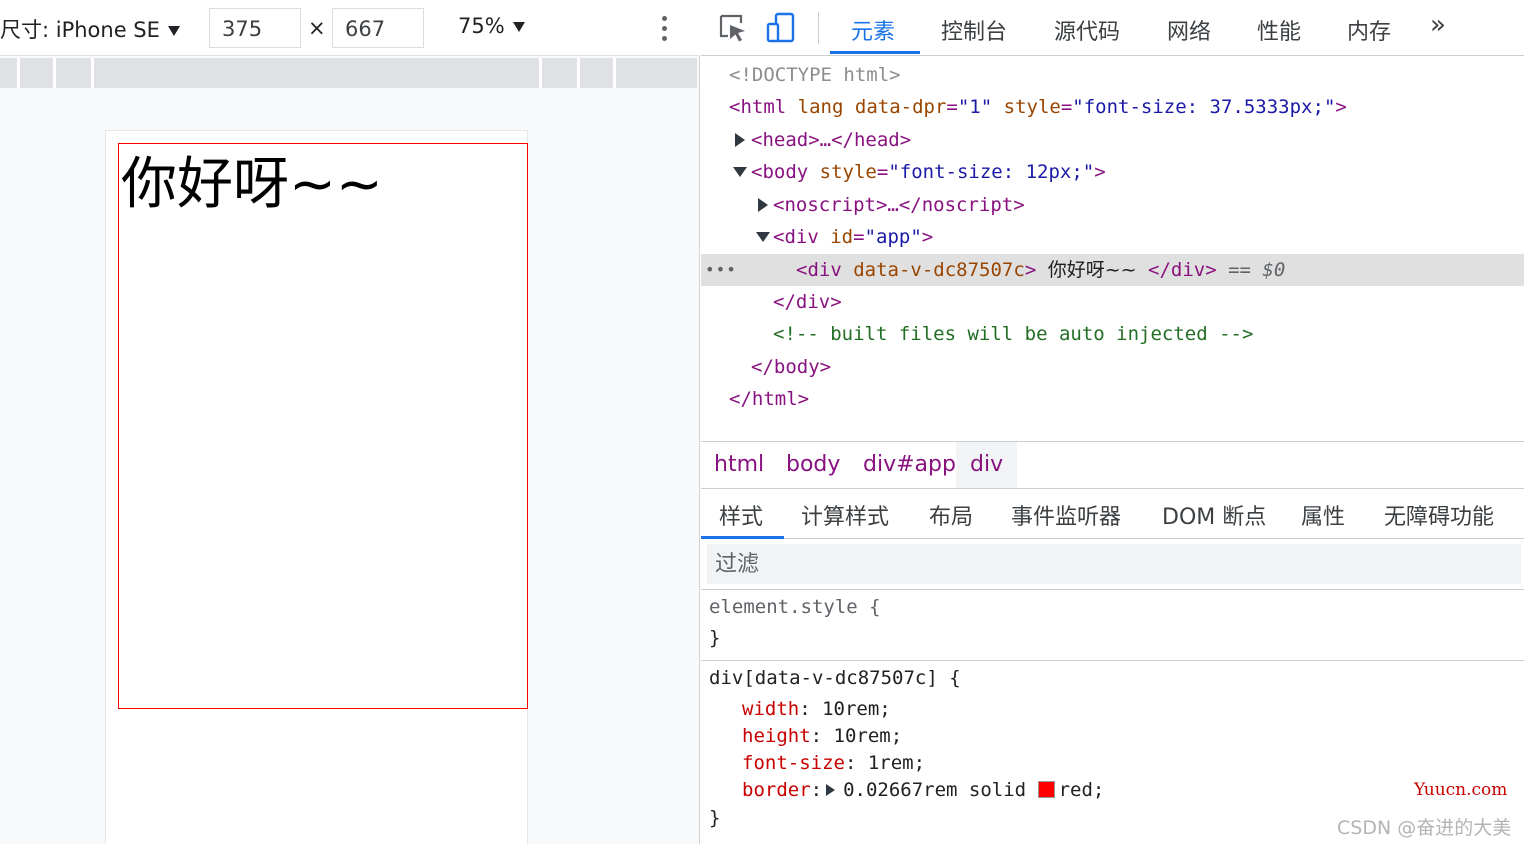 This screenshot has height=844, width=1524. Describe the element at coordinates (1112, 205) in the screenshot. I see `dom-node-noscript: <noscript>…</noscript>` at that location.